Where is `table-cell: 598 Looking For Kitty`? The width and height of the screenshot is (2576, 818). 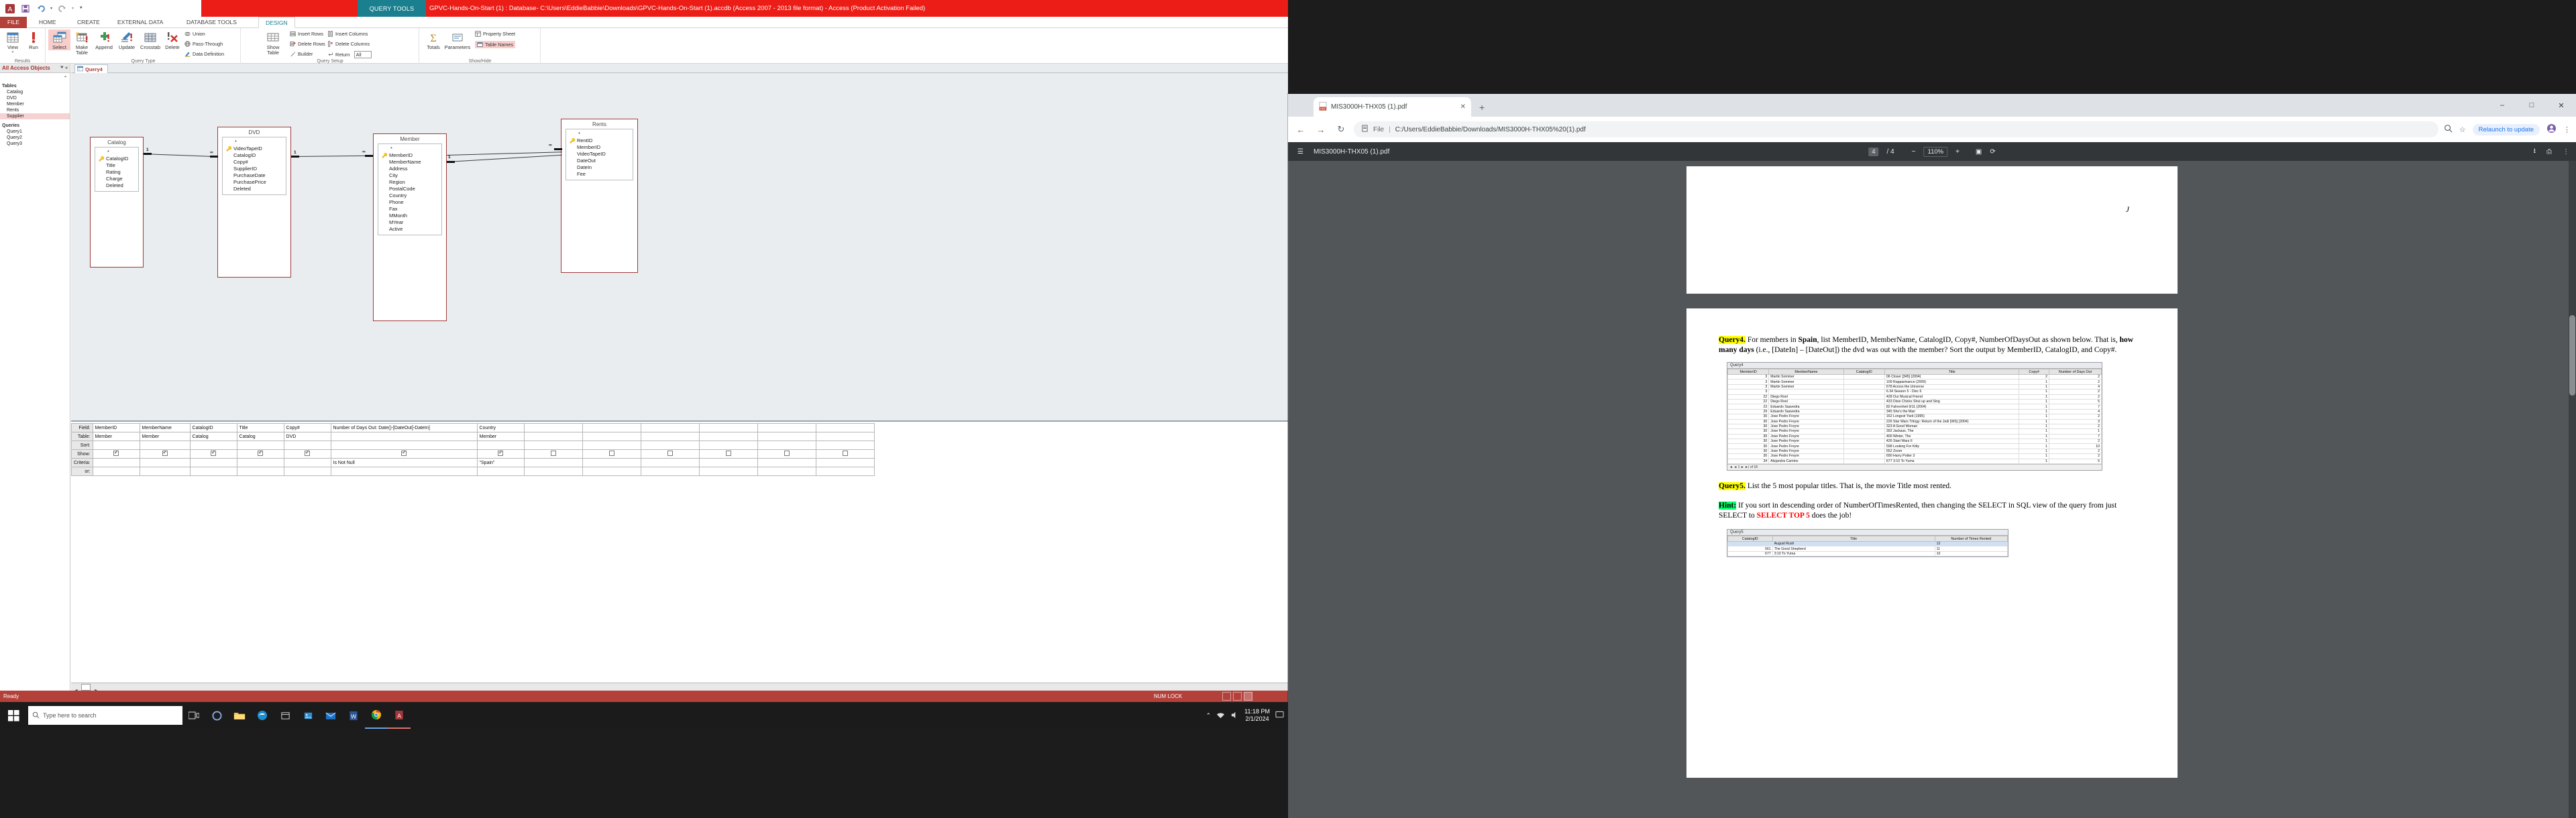 table-cell: 598 Looking For Kitty is located at coordinates (1952, 446).